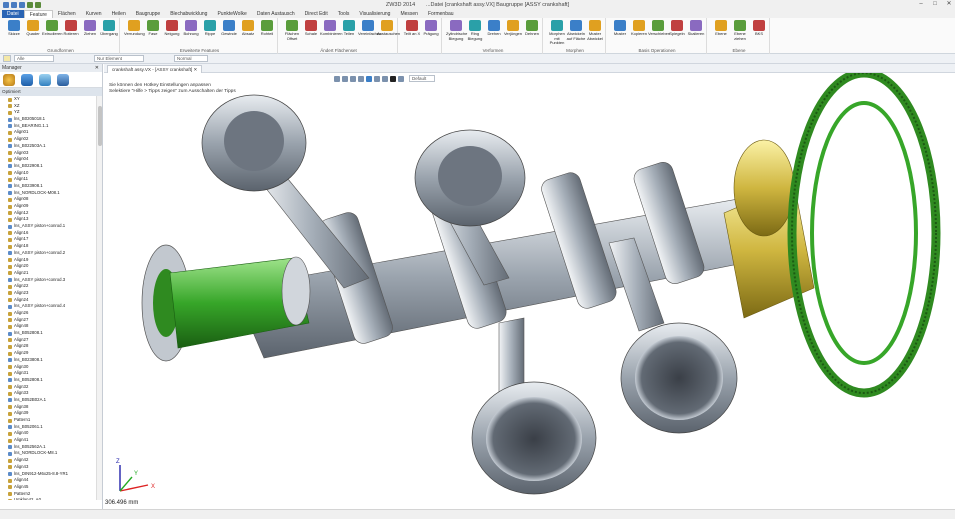 This screenshot has height=520, width=955. What do you see at coordinates (7, 58) in the screenshot?
I see `pointer-icon` at bounding box center [7, 58].